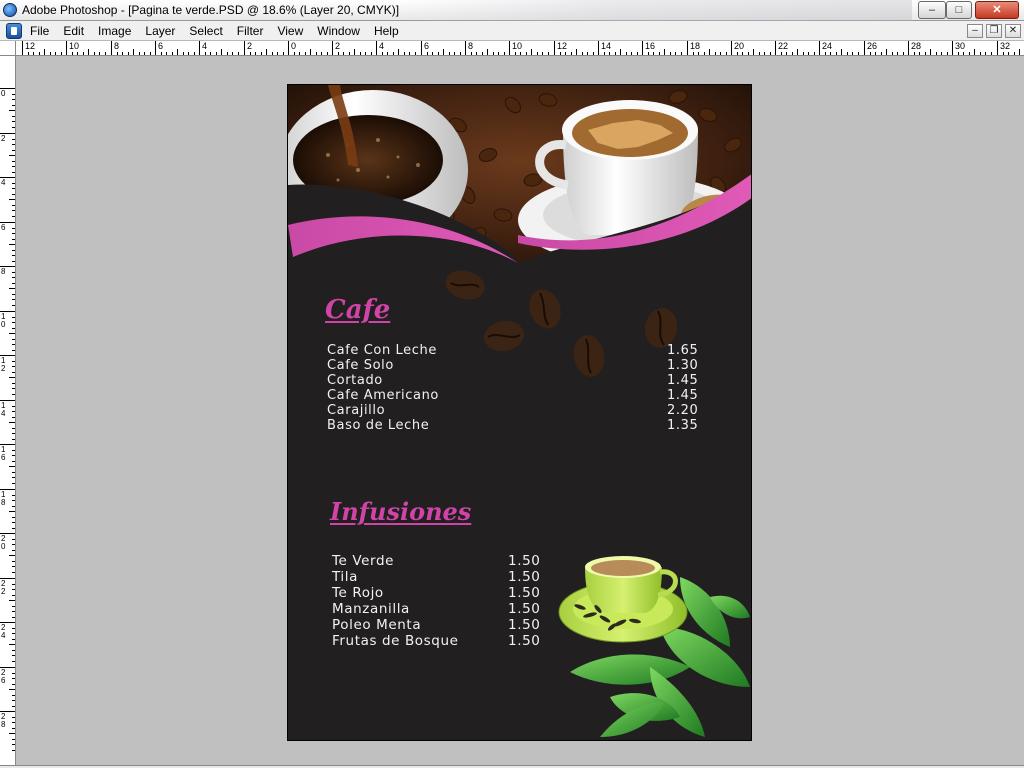  I want to click on menu-image: Image, so click(114, 31).